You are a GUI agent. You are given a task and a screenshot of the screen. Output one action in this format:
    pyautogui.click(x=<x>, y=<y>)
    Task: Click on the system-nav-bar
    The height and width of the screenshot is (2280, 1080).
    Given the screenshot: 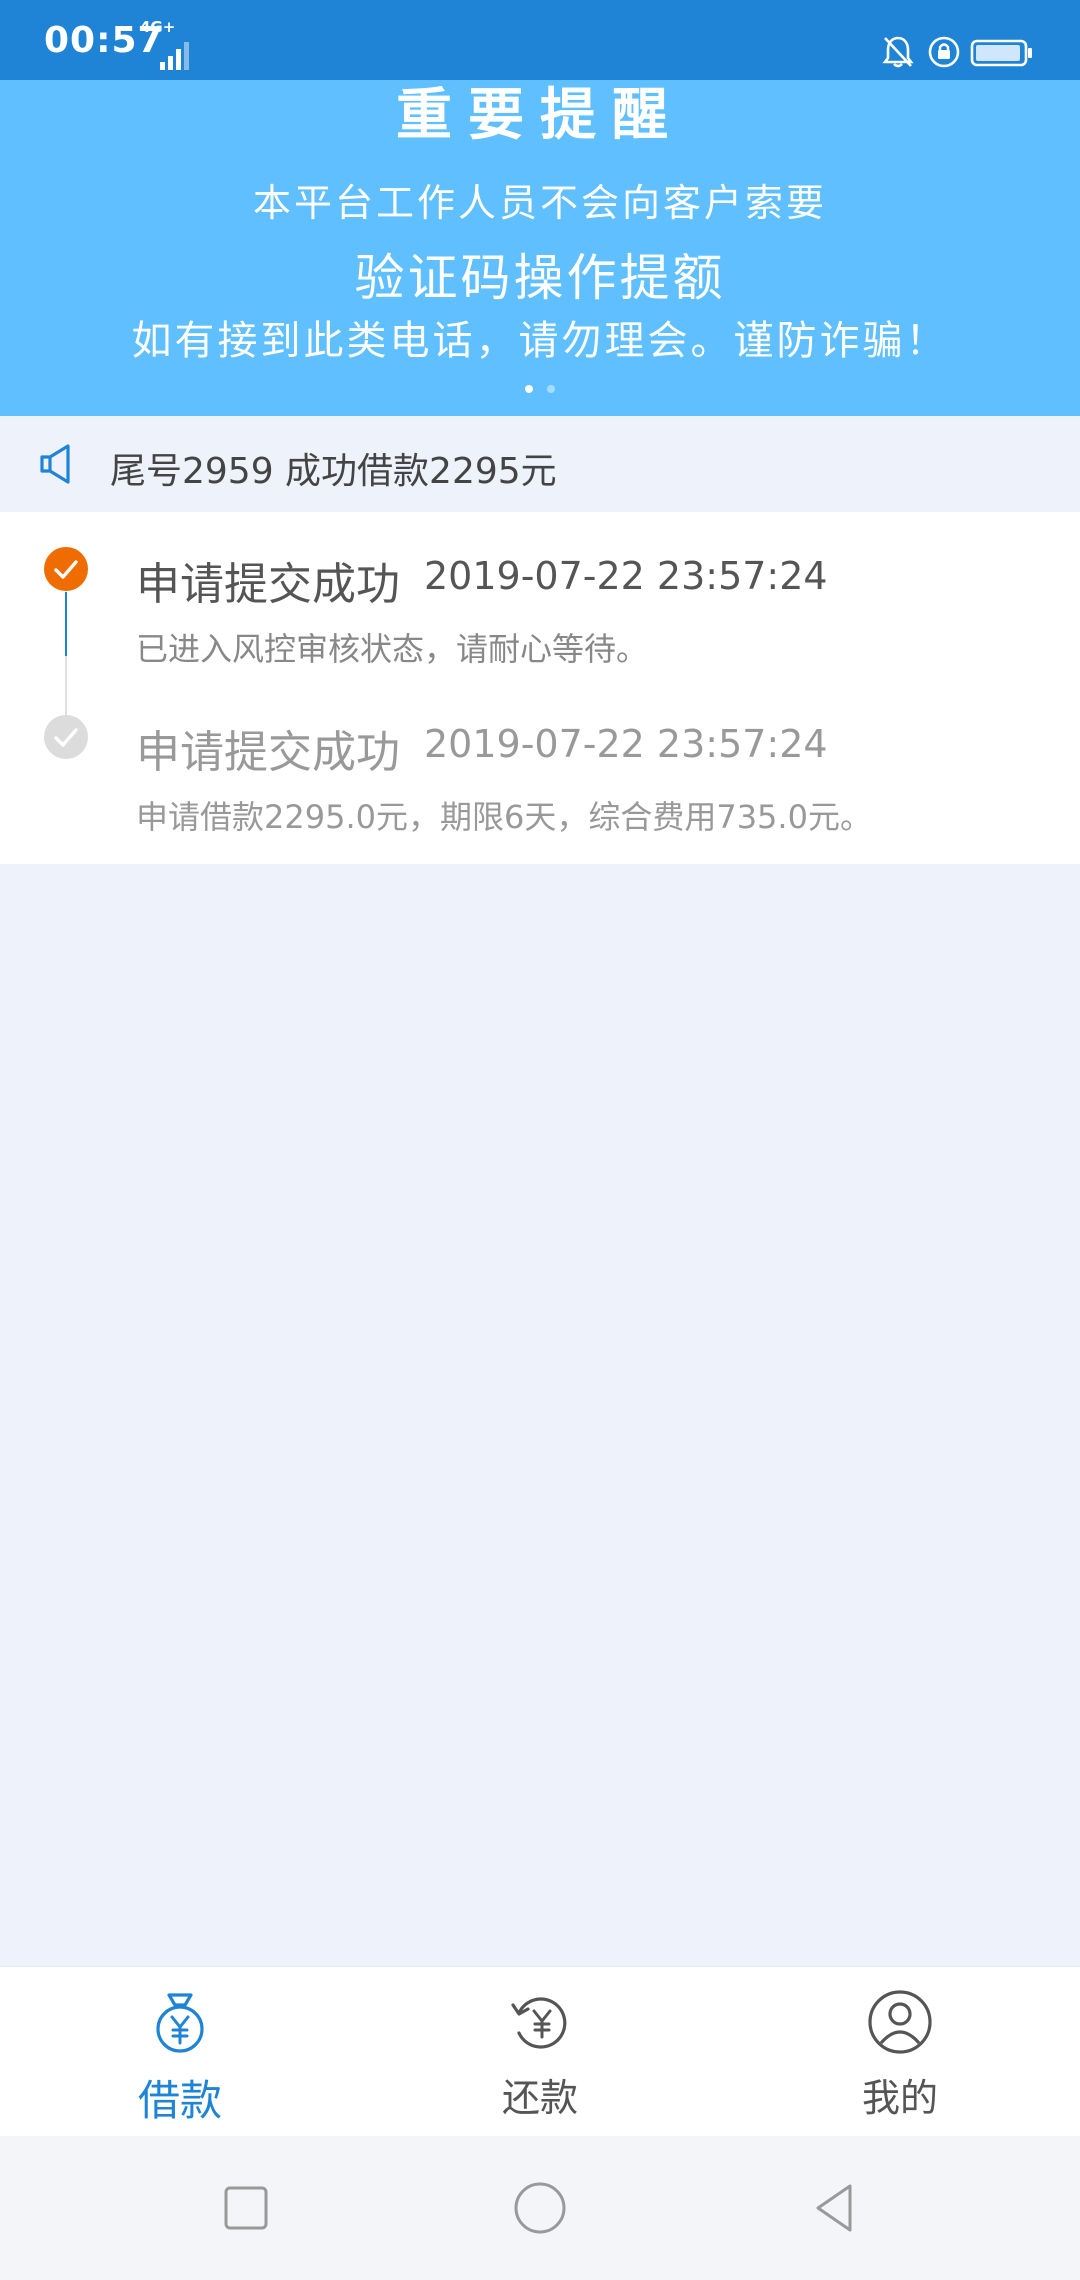 What is the action you would take?
    pyautogui.click(x=540, y=2208)
    